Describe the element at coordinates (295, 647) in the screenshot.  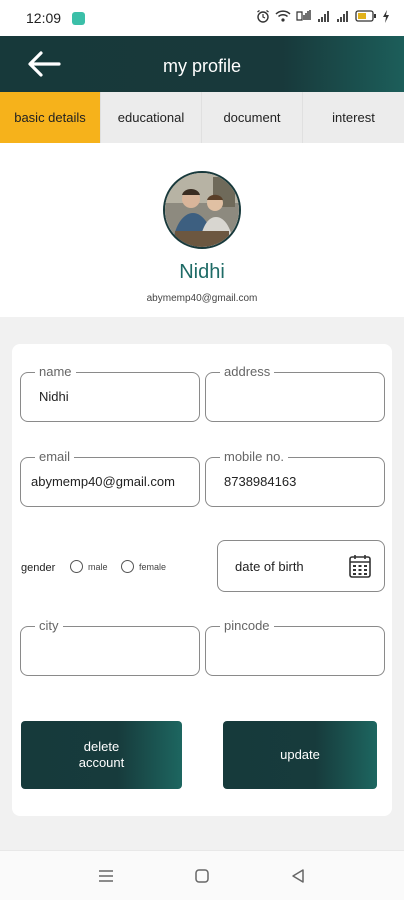
I see `pincode-field: pincode` at that location.